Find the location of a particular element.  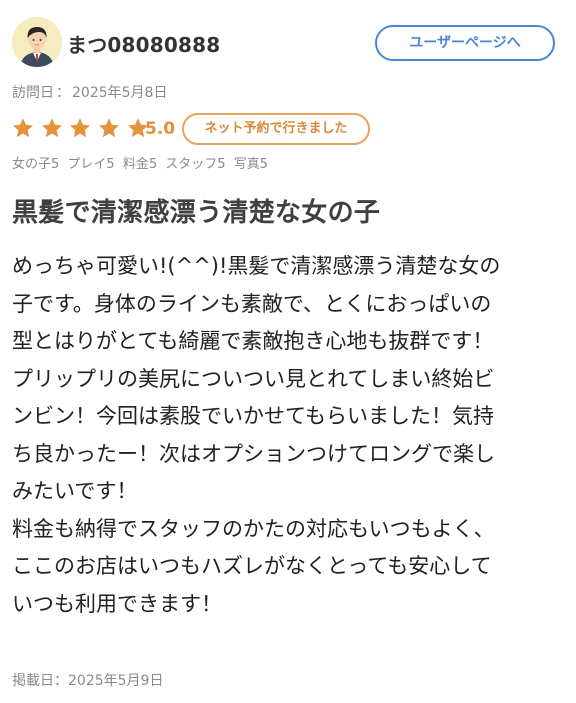

sub-scores: 女の子5 プレイ5 料金5 スタッフ5 写真5 is located at coordinates (142, 162).